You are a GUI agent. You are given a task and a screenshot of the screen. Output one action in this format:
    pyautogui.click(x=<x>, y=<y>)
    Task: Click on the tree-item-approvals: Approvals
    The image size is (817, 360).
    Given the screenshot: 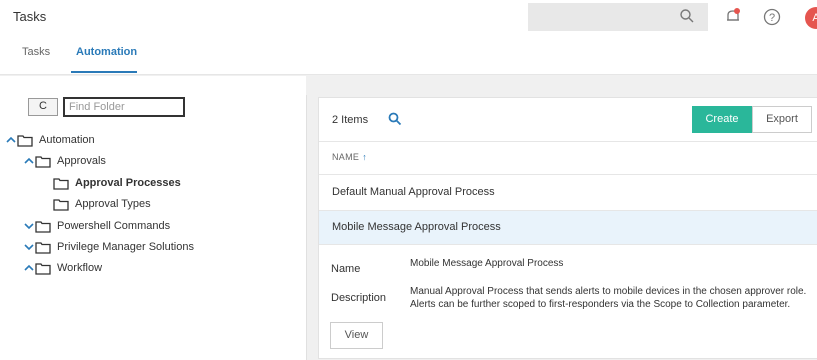 What is the action you would take?
    pyautogui.click(x=64, y=161)
    